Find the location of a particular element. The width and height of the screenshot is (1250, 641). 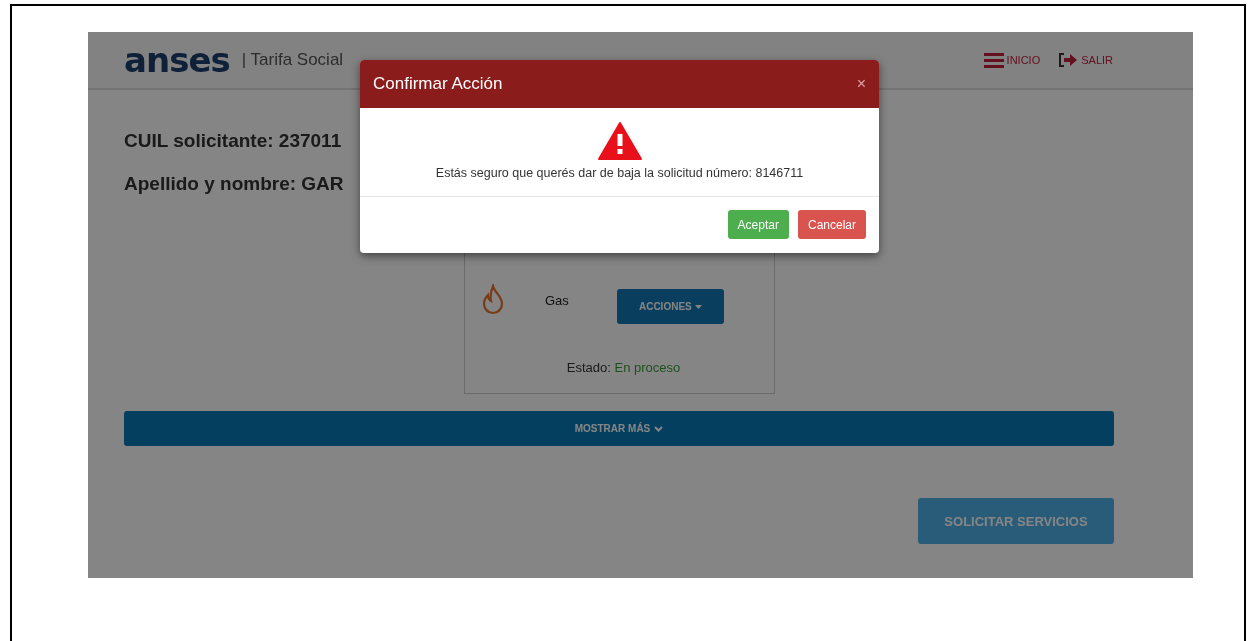

request-services-button: SOLICITAR SERVICIOS is located at coordinates (1016, 521).